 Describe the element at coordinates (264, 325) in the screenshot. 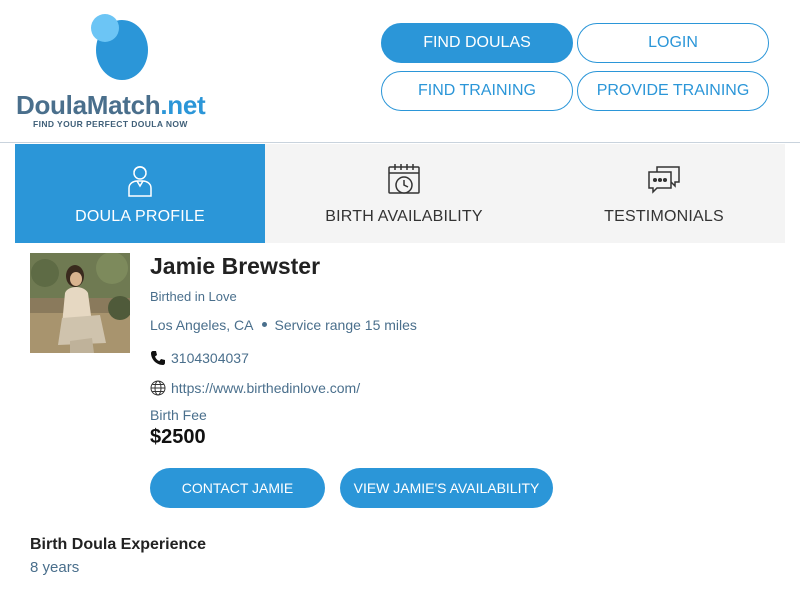

I see `separator-dot` at that location.